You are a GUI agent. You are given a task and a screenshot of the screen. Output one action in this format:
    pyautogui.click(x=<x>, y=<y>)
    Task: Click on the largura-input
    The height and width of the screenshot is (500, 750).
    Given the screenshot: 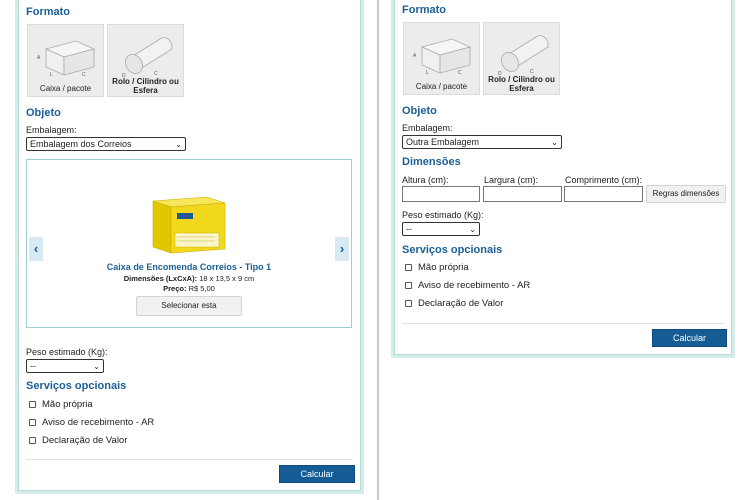 What is the action you would take?
    pyautogui.click(x=522, y=194)
    